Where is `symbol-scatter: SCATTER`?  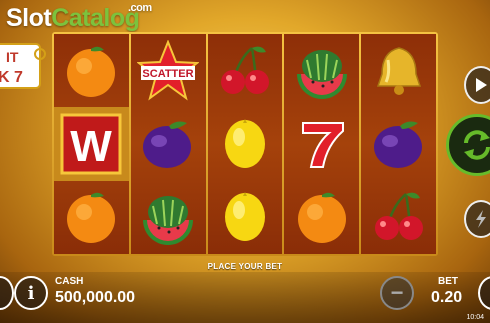
symbol-scatter: SCATTER is located at coordinates (168, 70).